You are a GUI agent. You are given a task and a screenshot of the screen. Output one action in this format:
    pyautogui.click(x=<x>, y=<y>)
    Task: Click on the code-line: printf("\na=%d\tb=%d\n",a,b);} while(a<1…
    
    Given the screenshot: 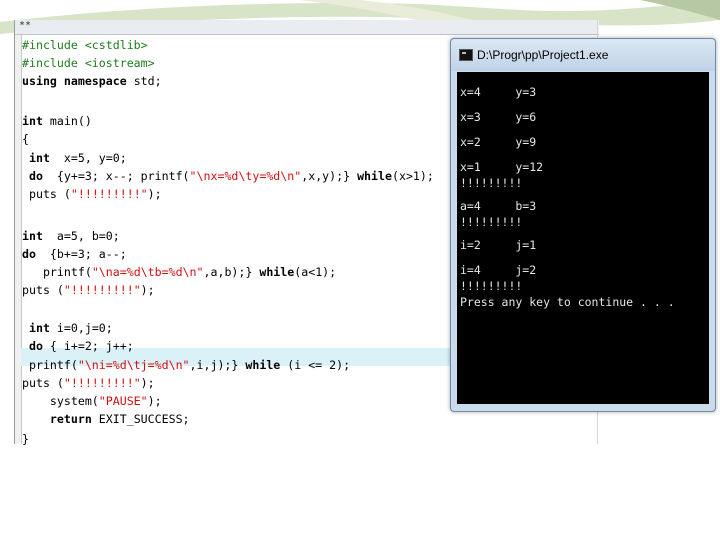 What is the action you would take?
    pyautogui.click(x=179, y=272)
    